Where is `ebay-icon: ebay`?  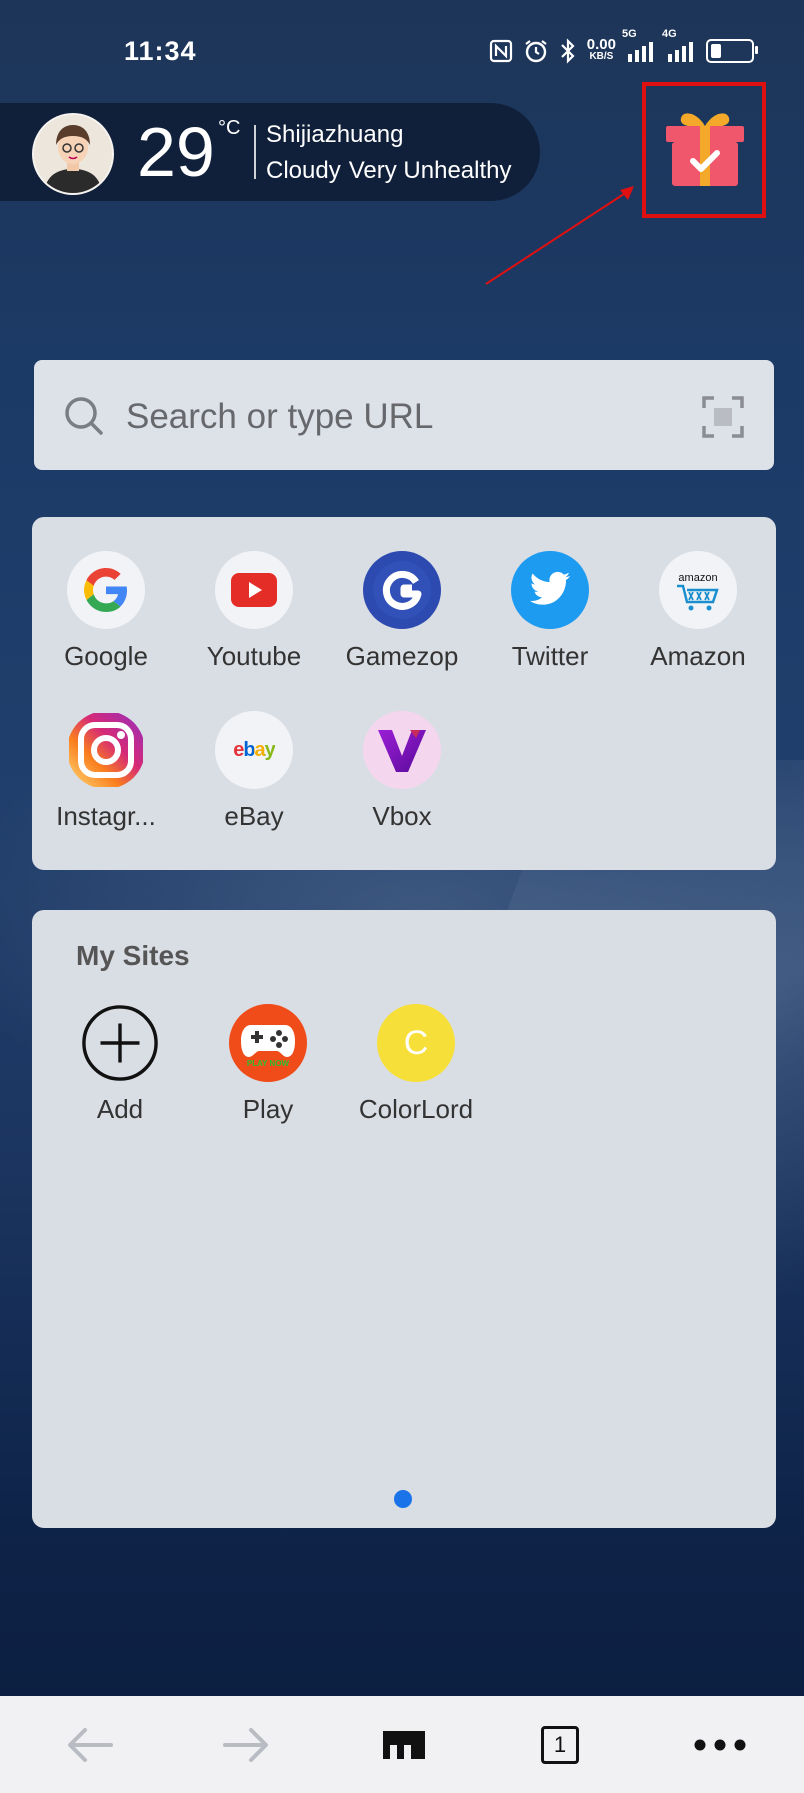
ebay-icon: ebay is located at coordinates (254, 750).